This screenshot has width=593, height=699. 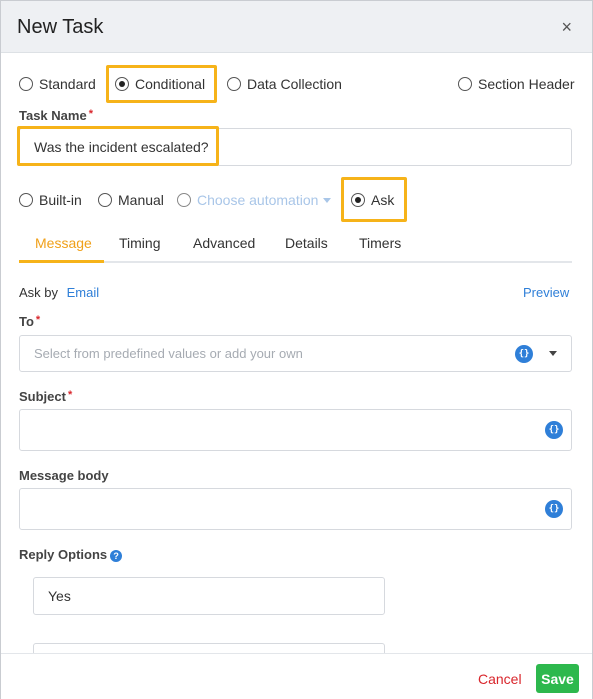 I want to click on ask-by-label: Ask by, so click(x=39, y=292).